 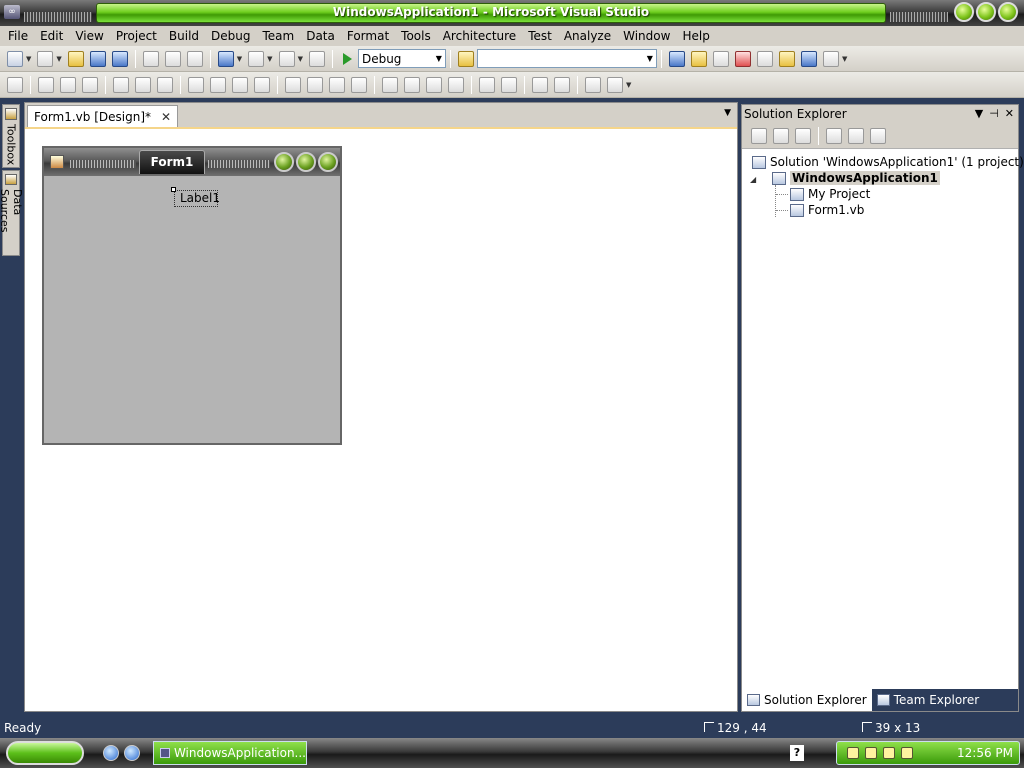 I want to click on menu-team: Team, so click(x=278, y=36).